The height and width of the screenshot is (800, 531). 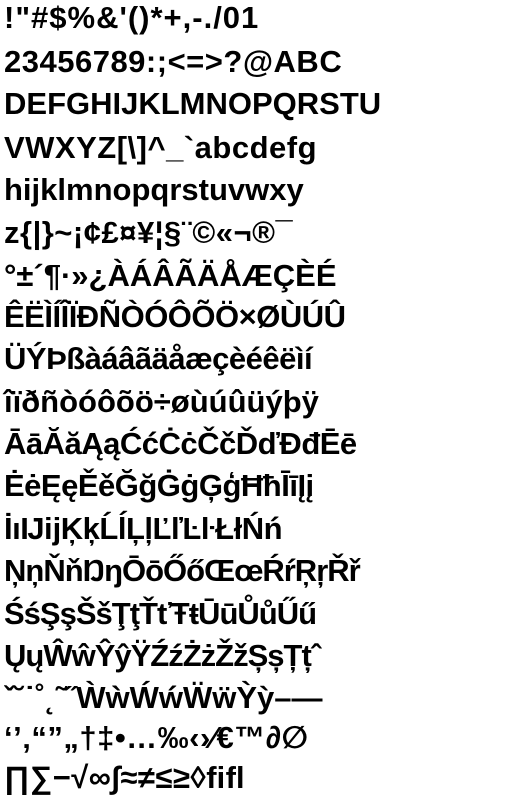 What do you see at coordinates (193, 103) in the screenshot?
I see `glyph-row: DEFGHIJKLMNOPQRSTU` at bounding box center [193, 103].